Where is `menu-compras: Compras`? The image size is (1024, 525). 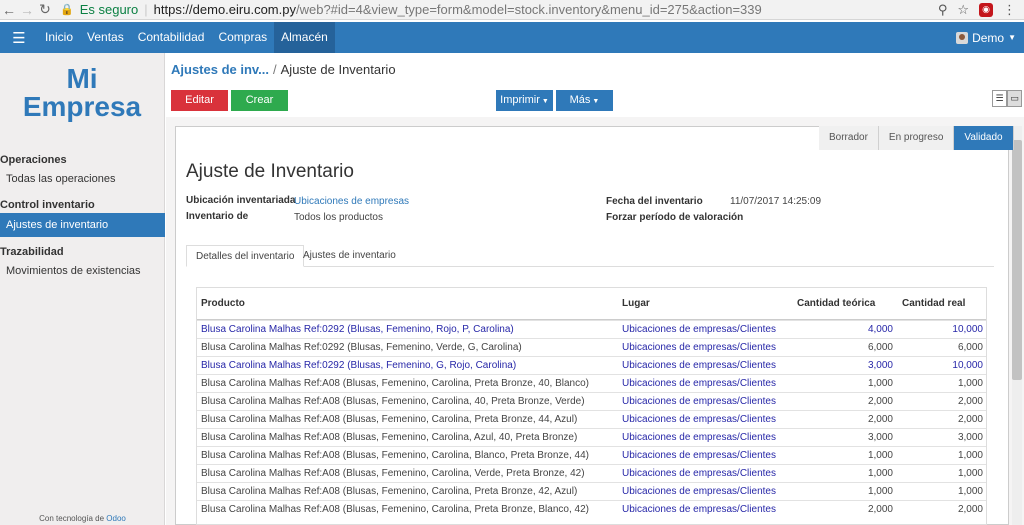 menu-compras: Compras is located at coordinates (242, 37).